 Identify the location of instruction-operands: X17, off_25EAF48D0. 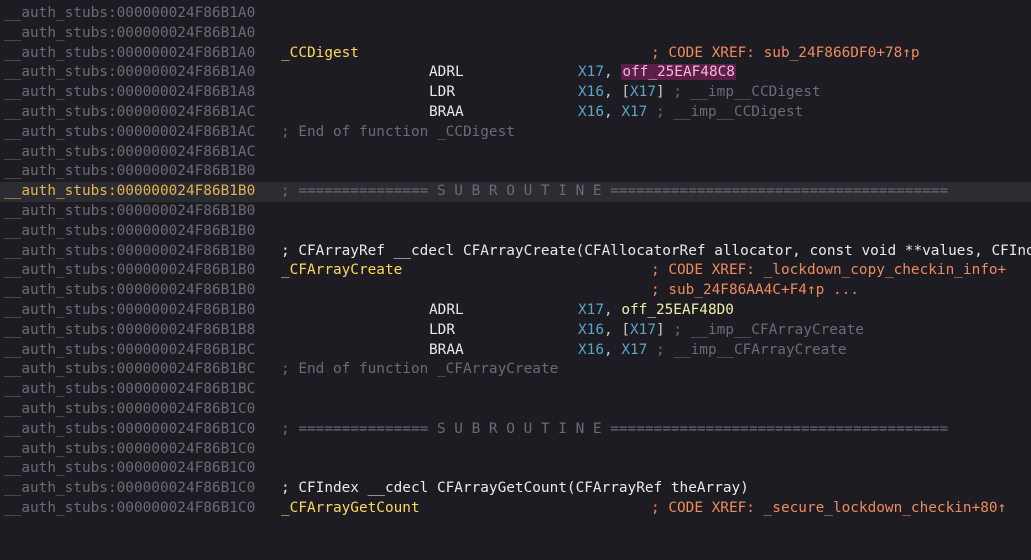
(656, 311).